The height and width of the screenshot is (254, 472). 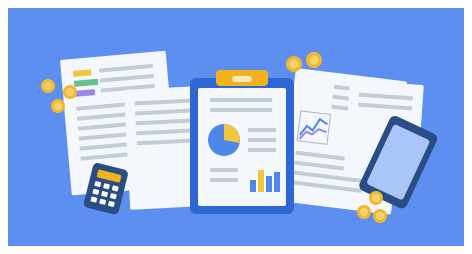 I want to click on clipboard-icon, so click(x=242, y=142).